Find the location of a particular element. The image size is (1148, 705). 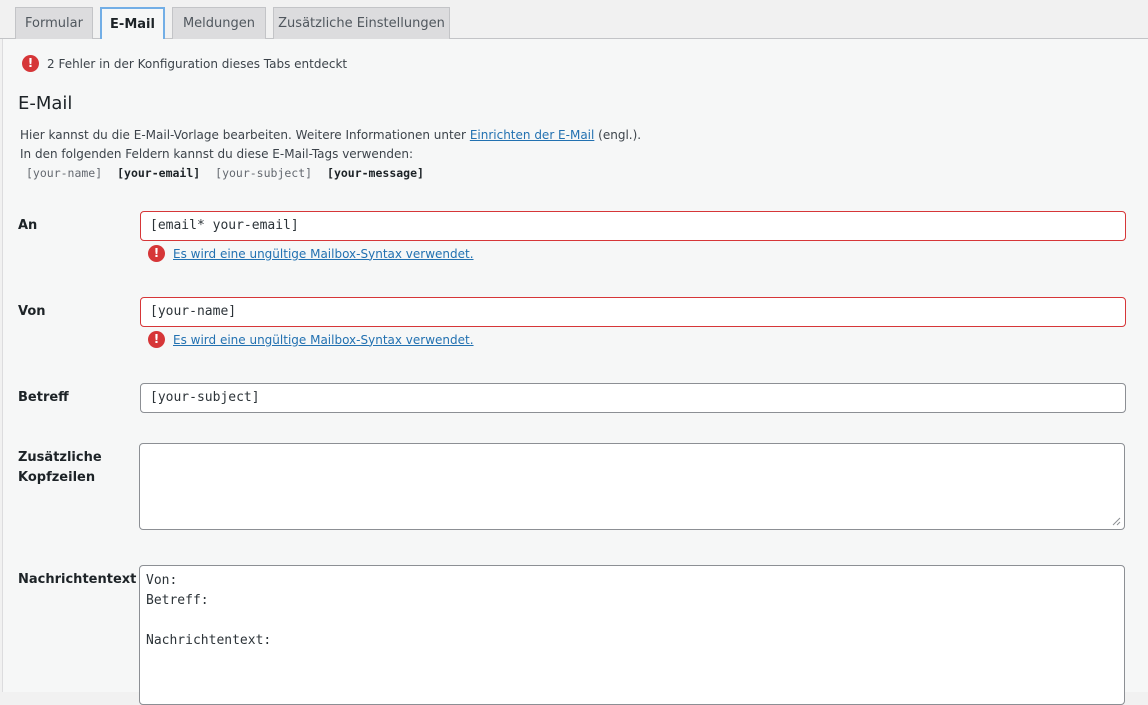

mail-tag: [your-email] is located at coordinates (159, 173).